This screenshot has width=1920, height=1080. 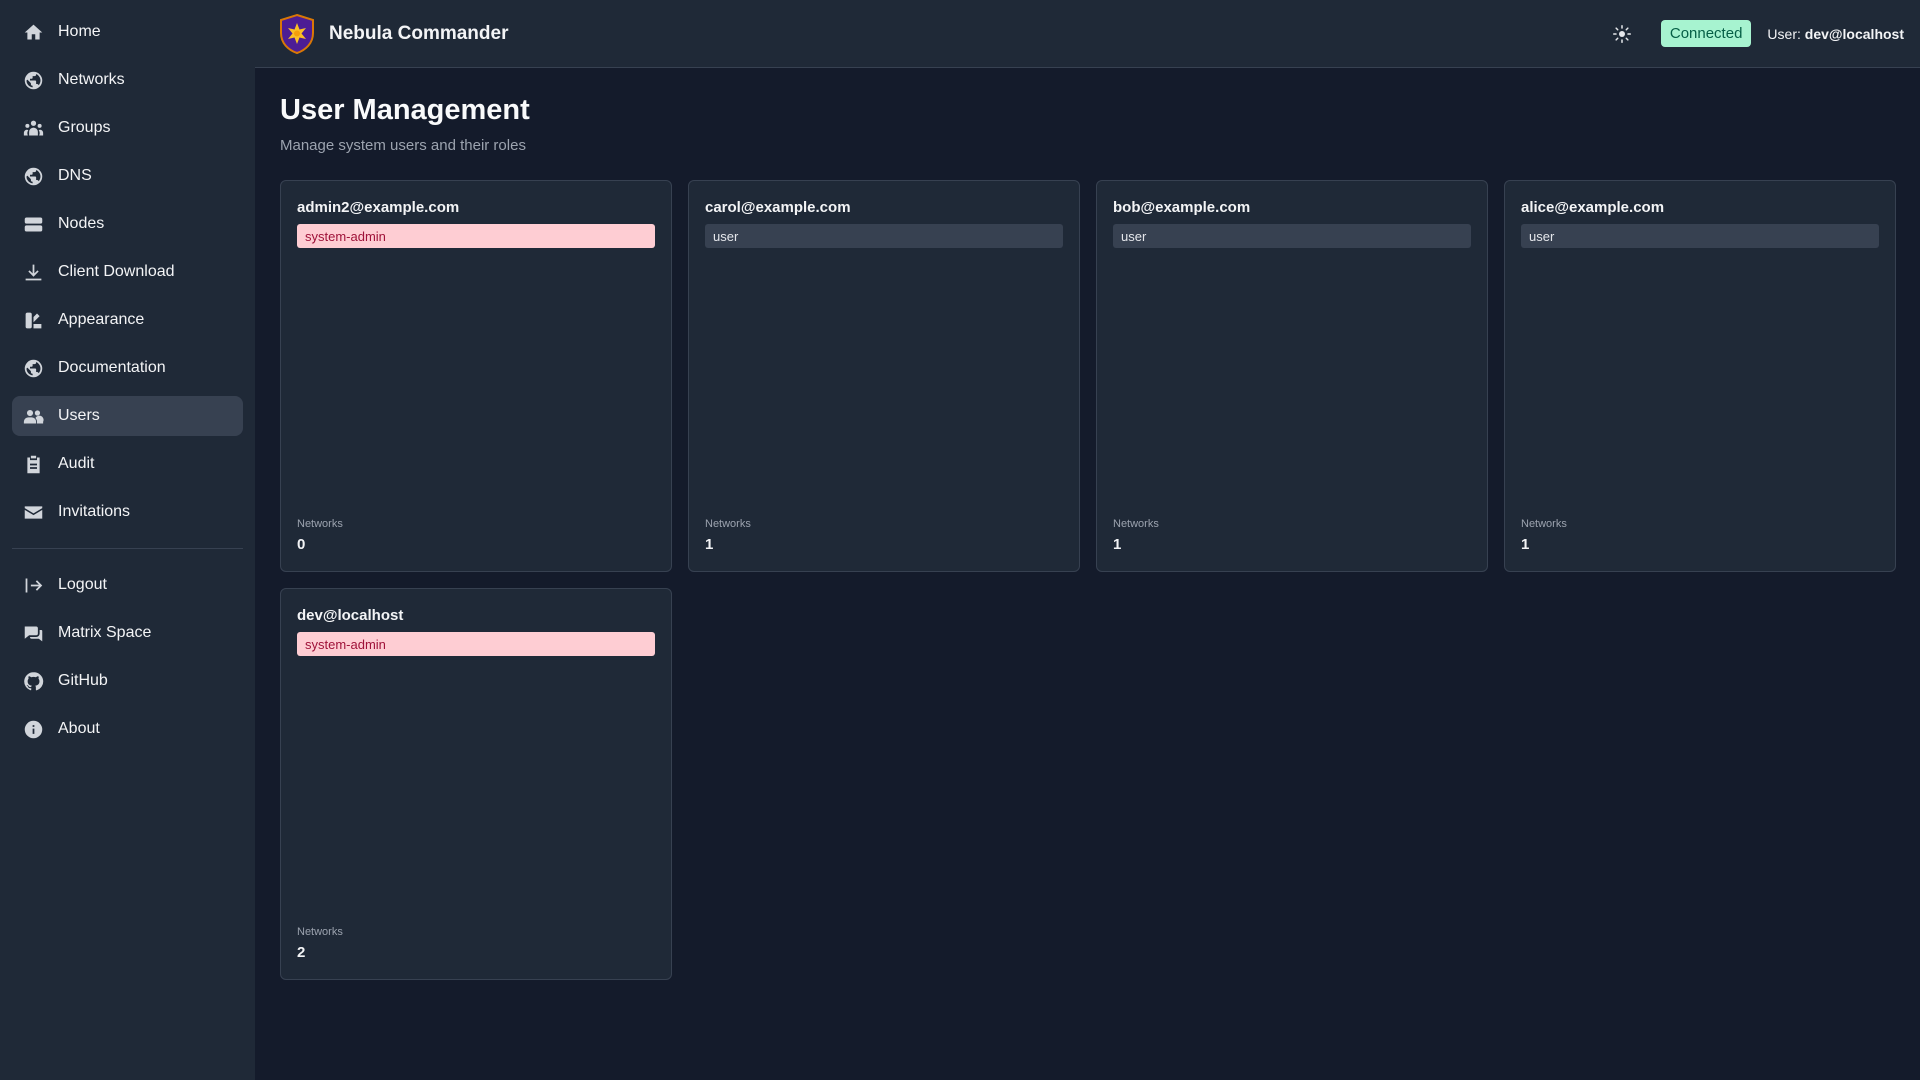 I want to click on page-title: User Management, so click(x=405, y=110).